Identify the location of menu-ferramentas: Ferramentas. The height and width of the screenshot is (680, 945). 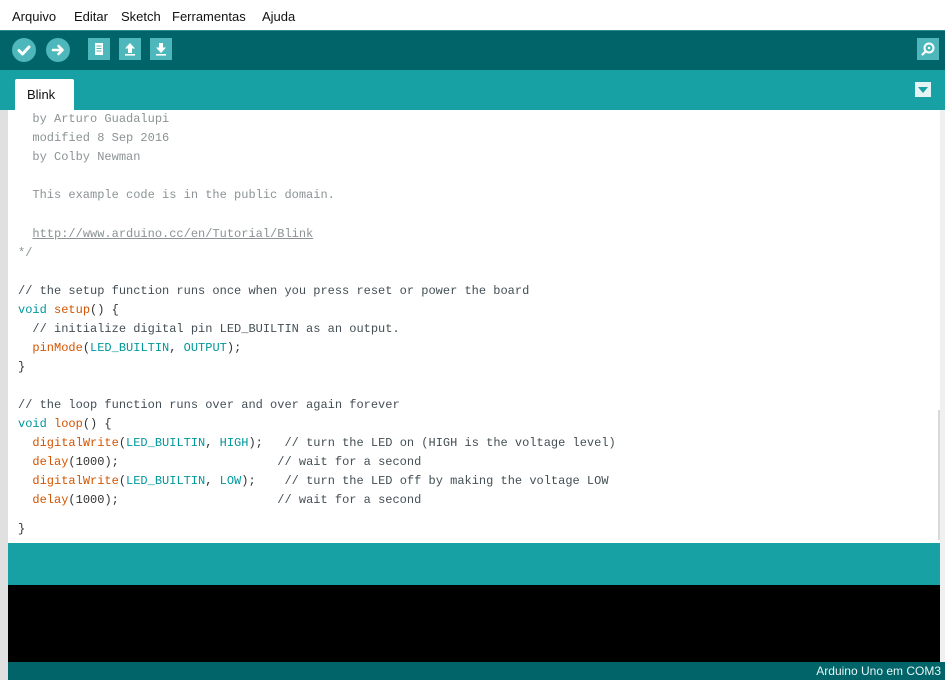
(209, 17).